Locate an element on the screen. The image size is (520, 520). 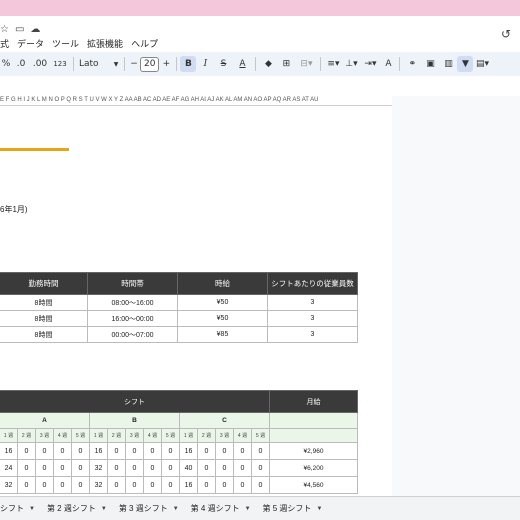
shift-header: シフト is located at coordinates (135, 401).